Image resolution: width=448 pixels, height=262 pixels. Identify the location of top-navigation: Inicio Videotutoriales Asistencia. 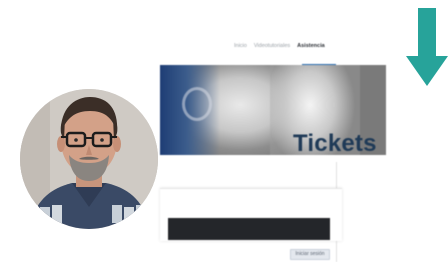
(279, 46).